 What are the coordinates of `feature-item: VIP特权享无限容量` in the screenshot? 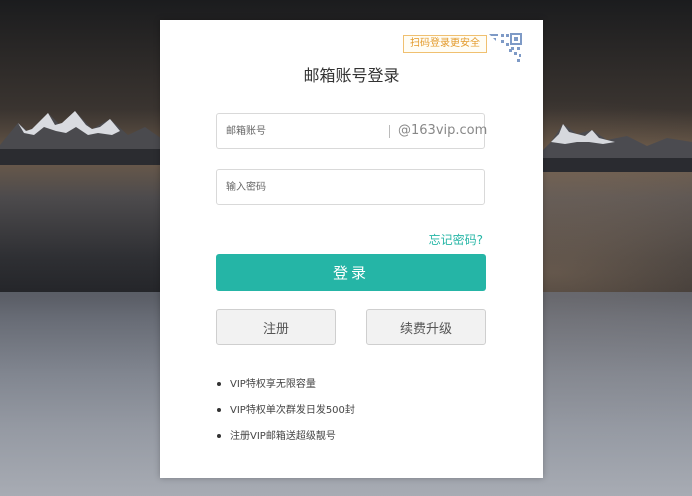 It's located at (285, 385).